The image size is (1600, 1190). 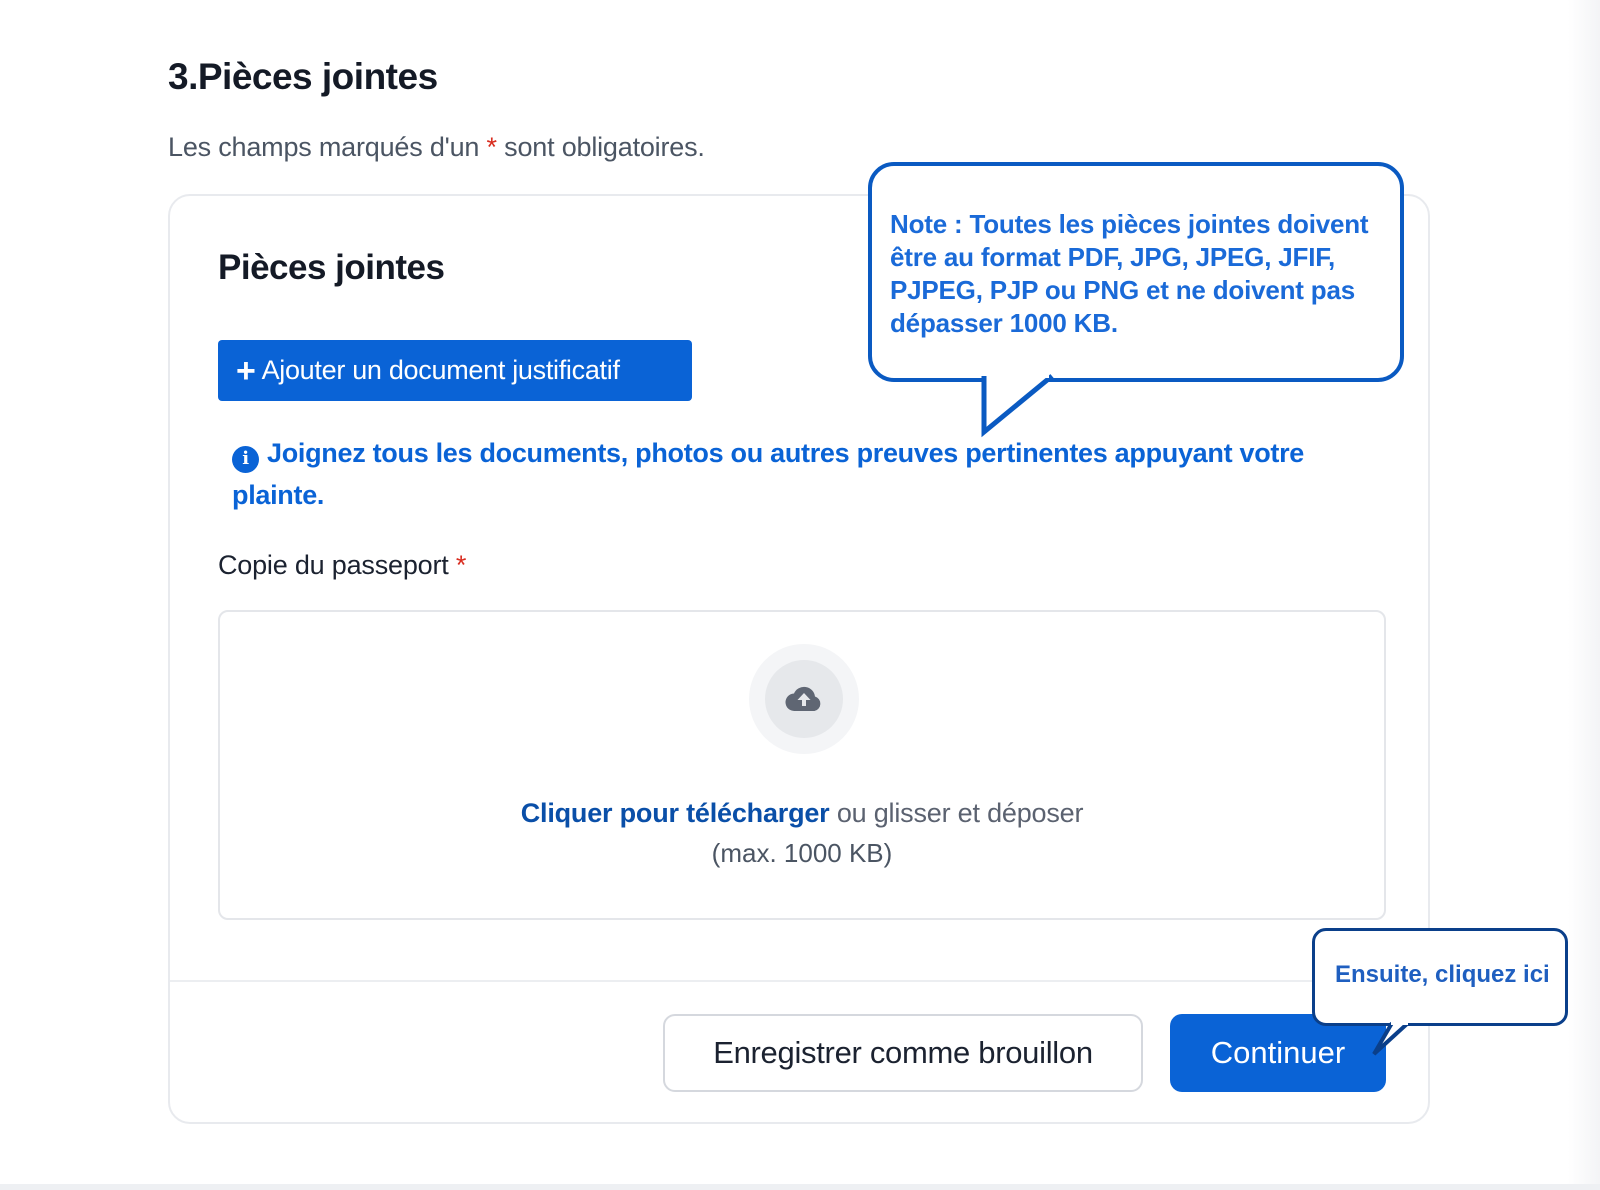 What do you see at coordinates (246, 370) in the screenshot?
I see `plus-icon: +` at bounding box center [246, 370].